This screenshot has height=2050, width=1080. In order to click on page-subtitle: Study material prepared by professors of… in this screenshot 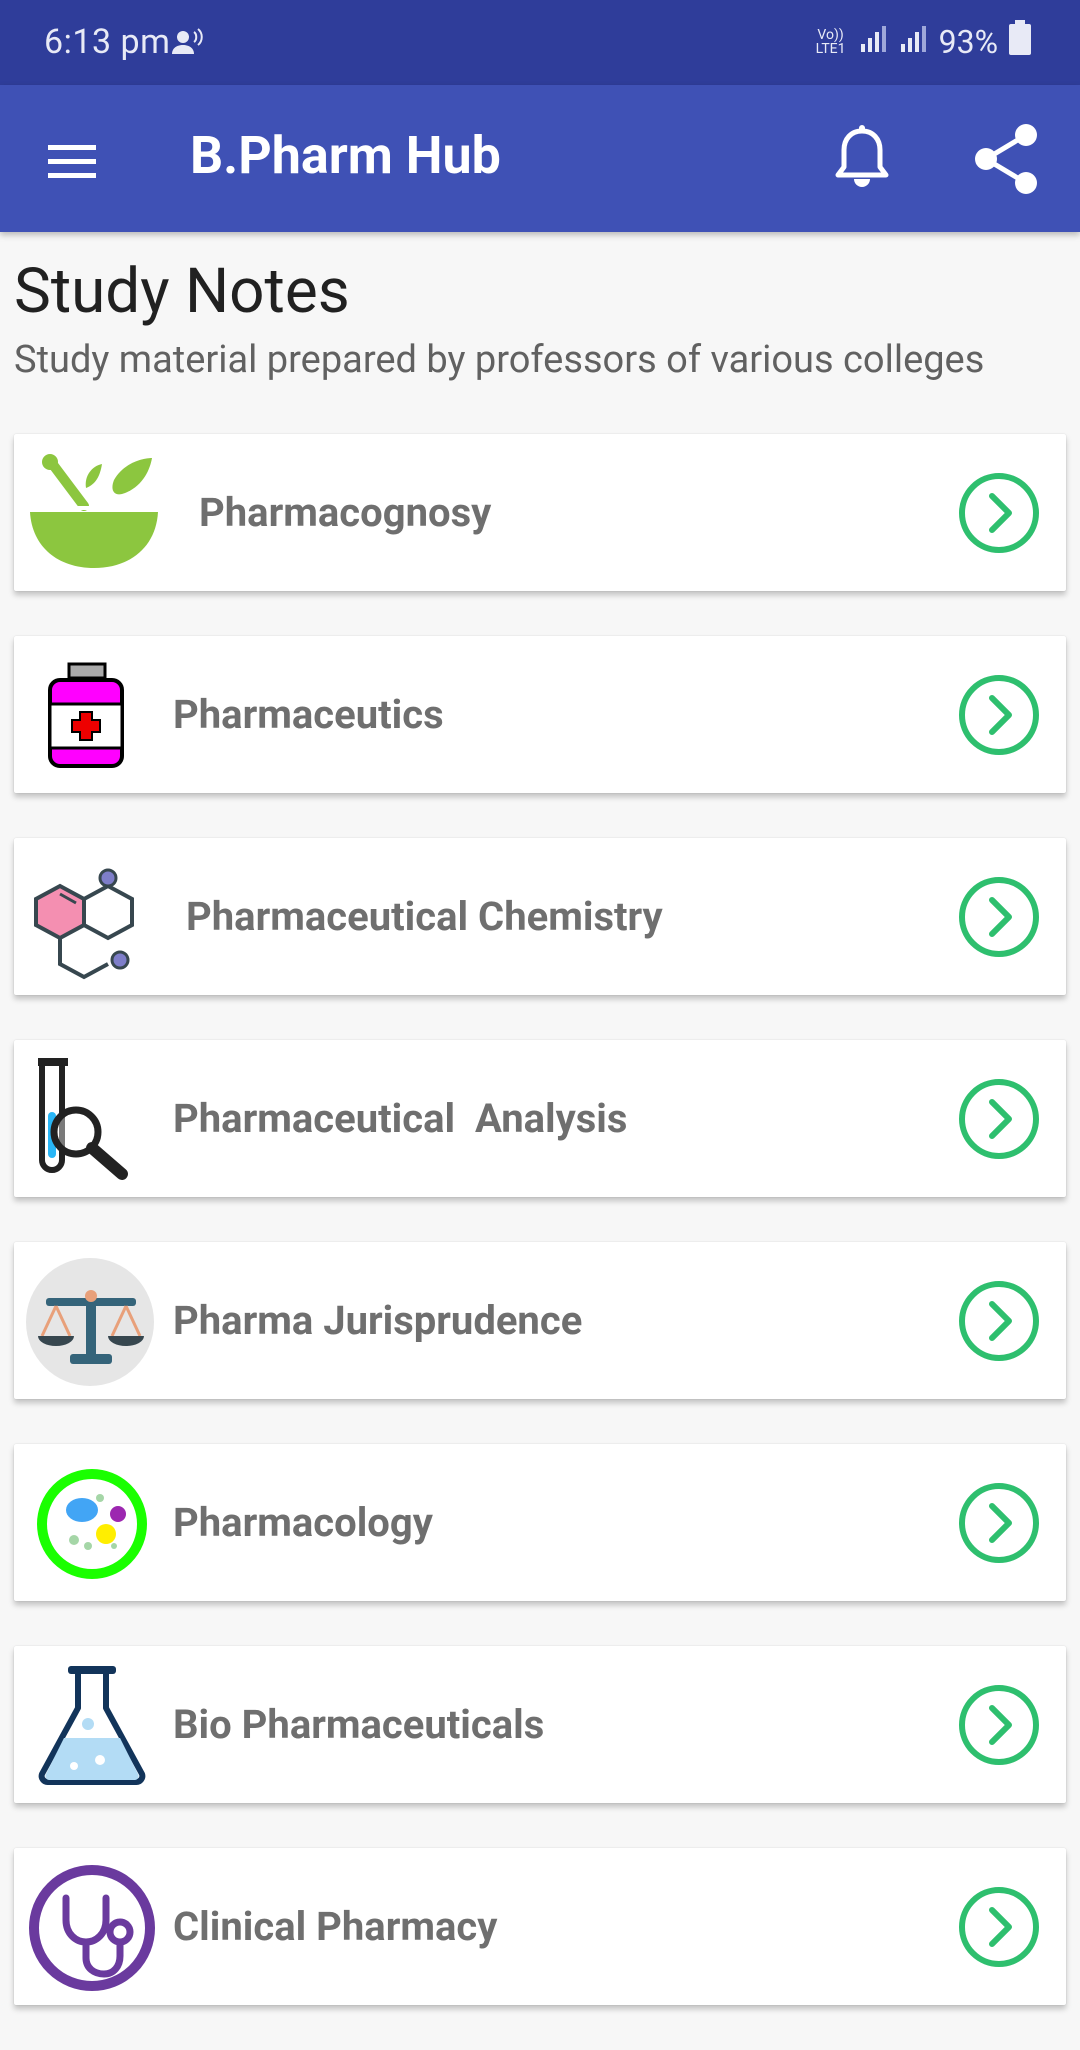, I will do `click(499, 360)`.